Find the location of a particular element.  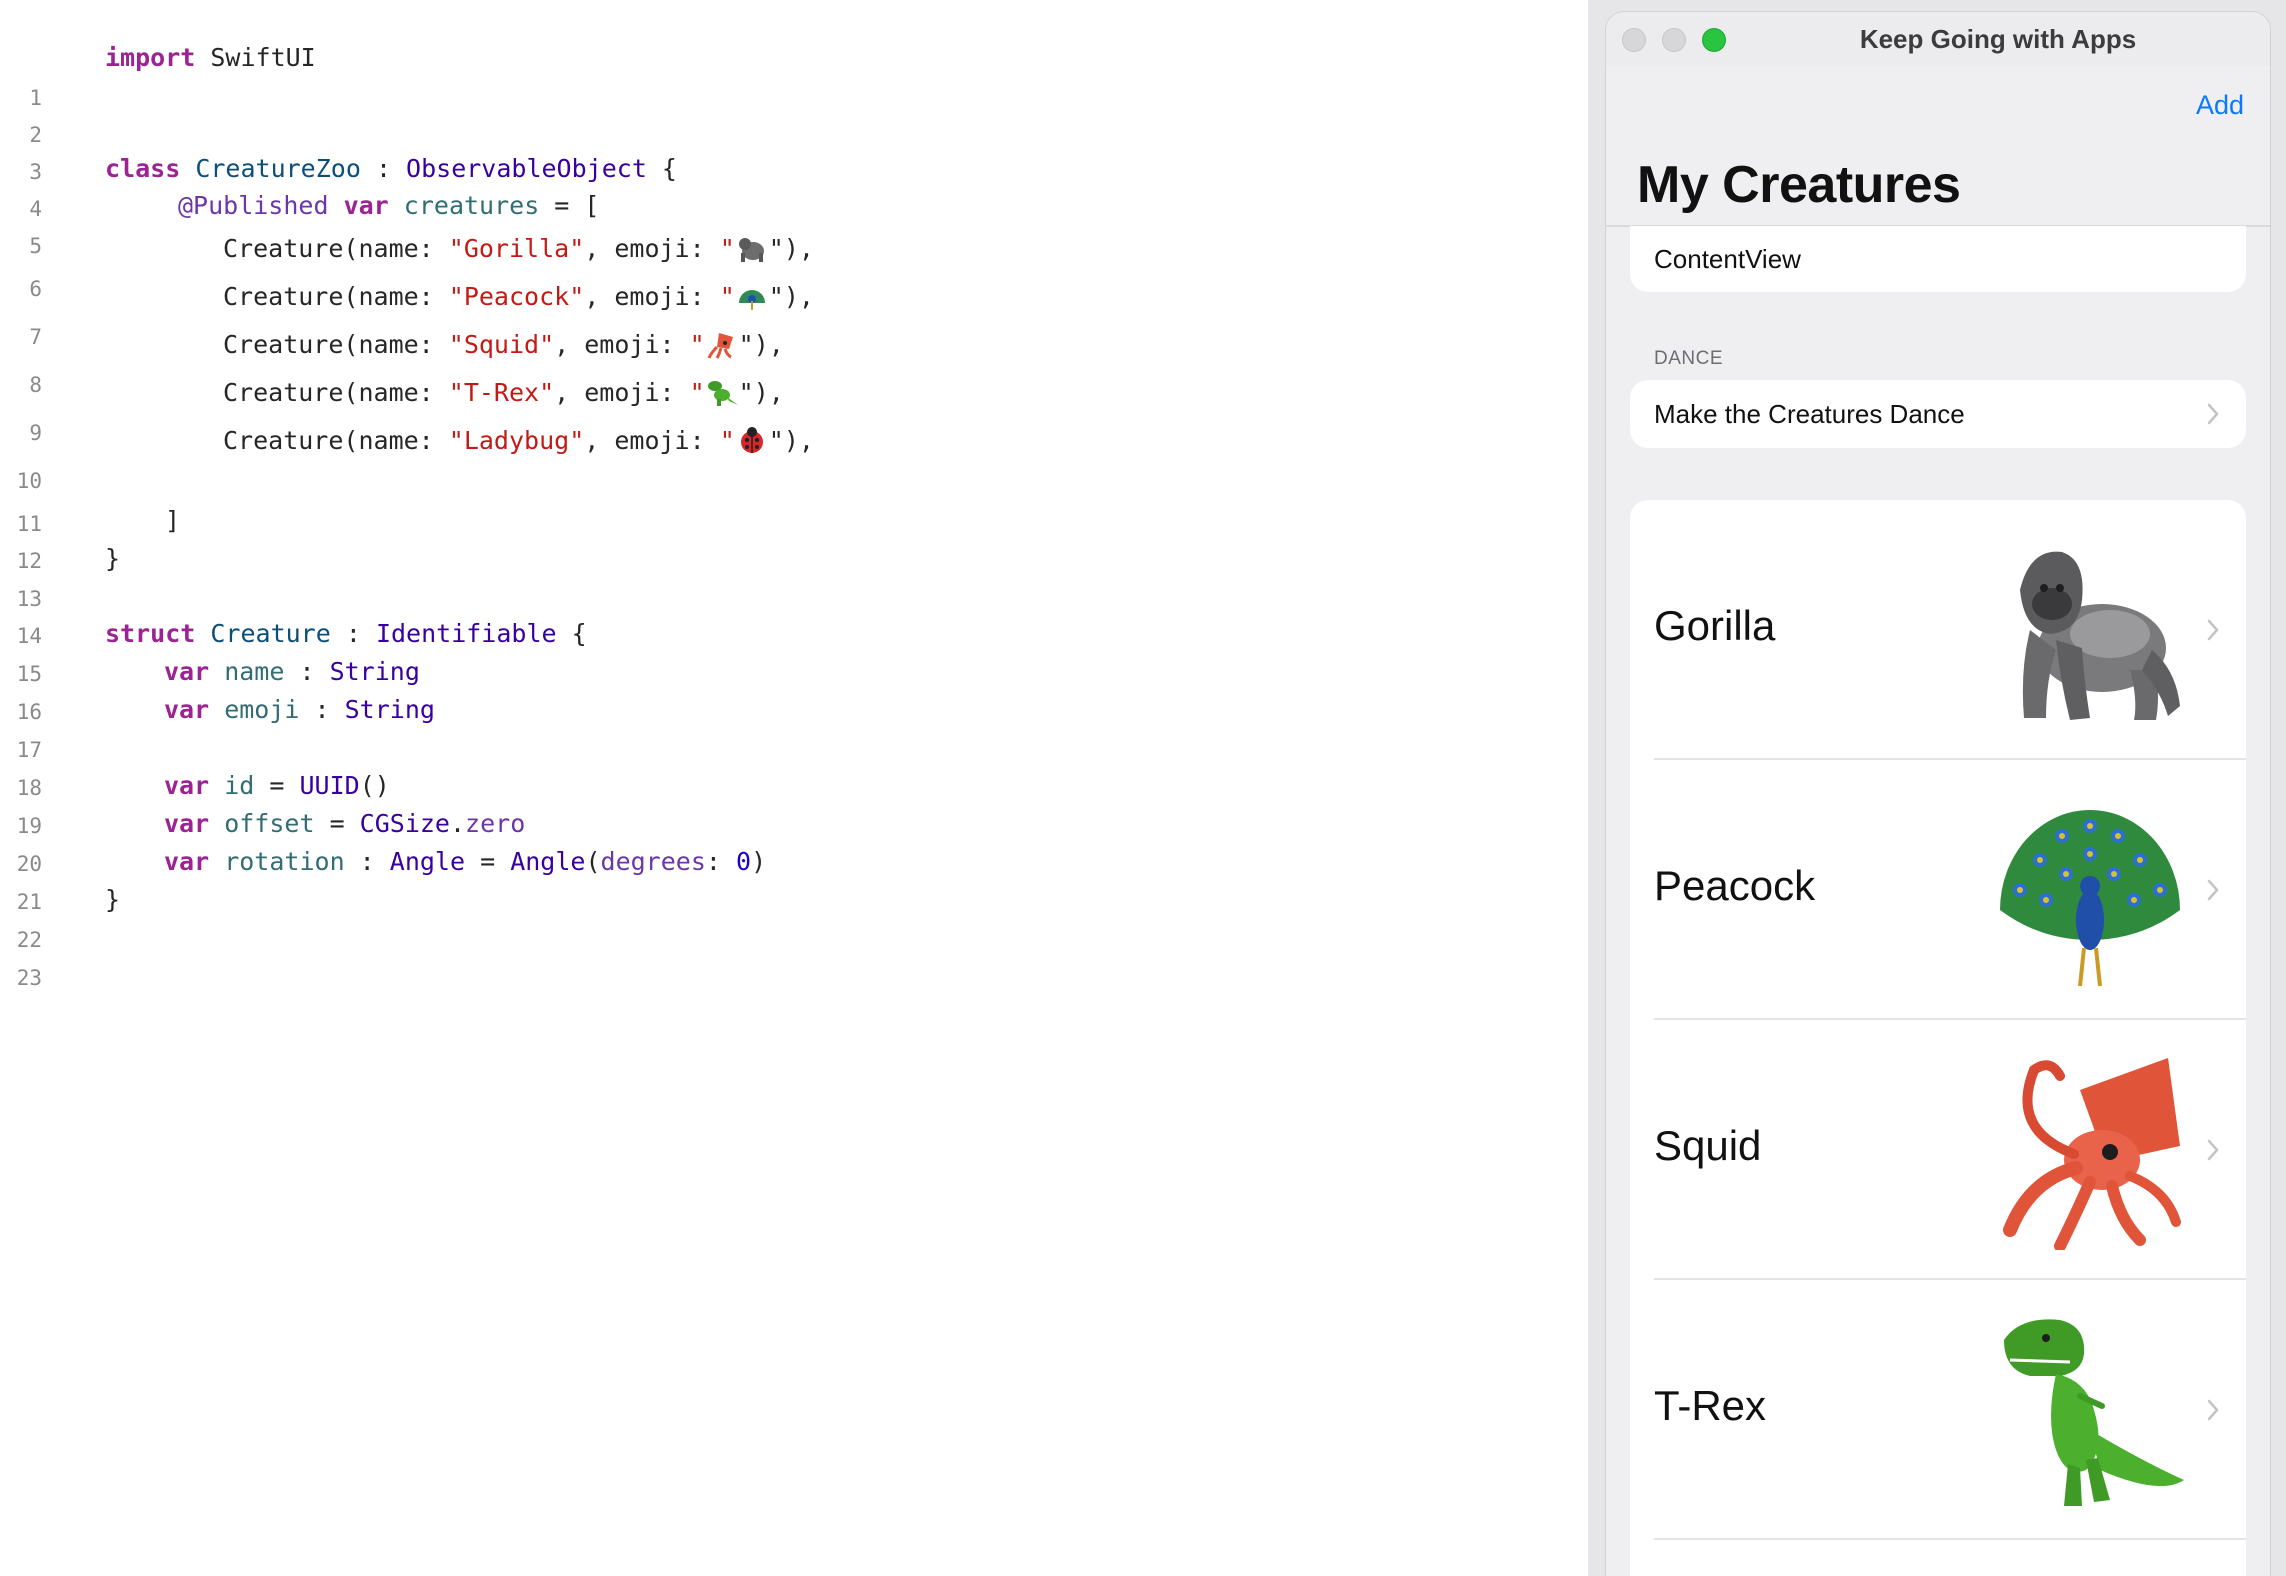

dance-label: Make the Creatures Dance is located at coordinates (1809, 414).